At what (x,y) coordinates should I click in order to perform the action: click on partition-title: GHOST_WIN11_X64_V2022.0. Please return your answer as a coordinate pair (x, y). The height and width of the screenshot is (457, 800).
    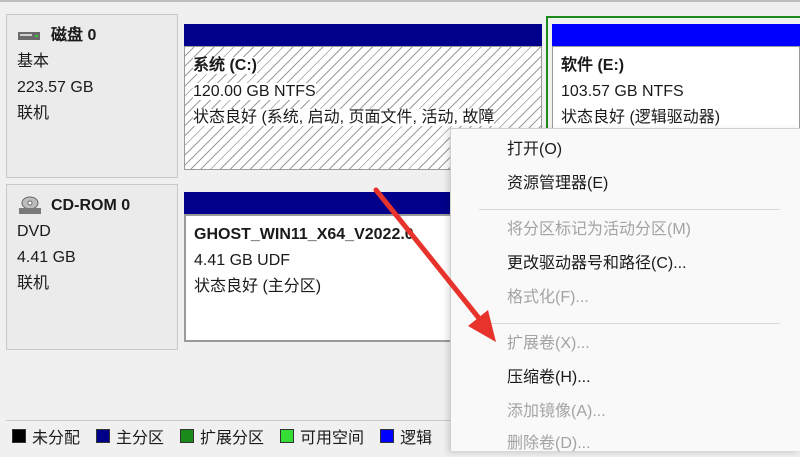
    Looking at the image, I should click on (304, 234).